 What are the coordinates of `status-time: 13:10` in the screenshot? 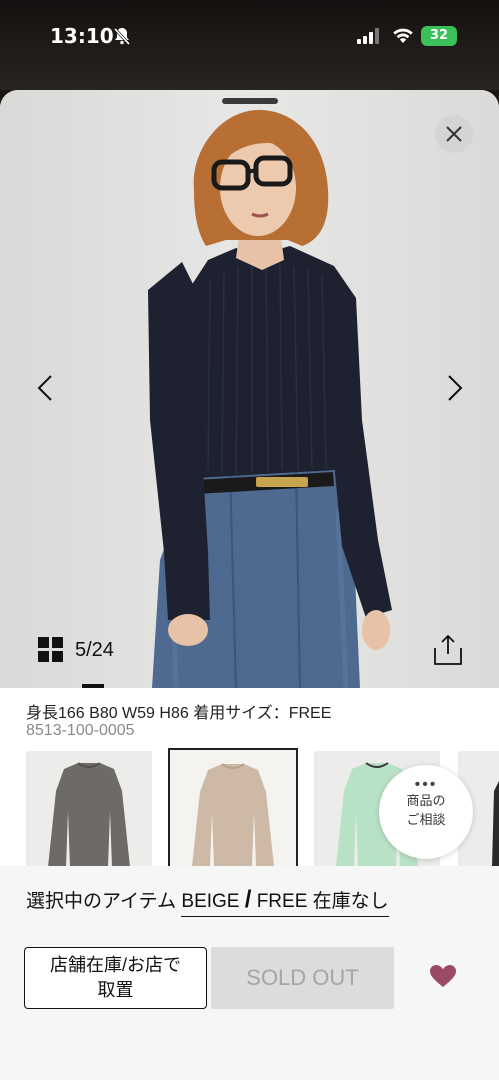 It's located at (82, 36).